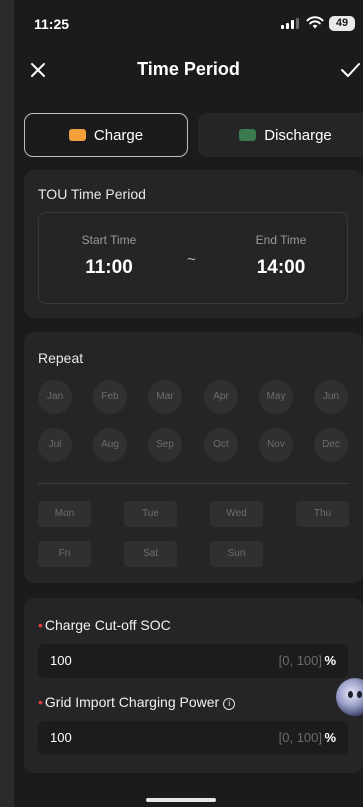 Image resolution: width=363 pixels, height=807 pixels. I want to click on soc-label-text: Charge Cut-off SOC, so click(107, 625).